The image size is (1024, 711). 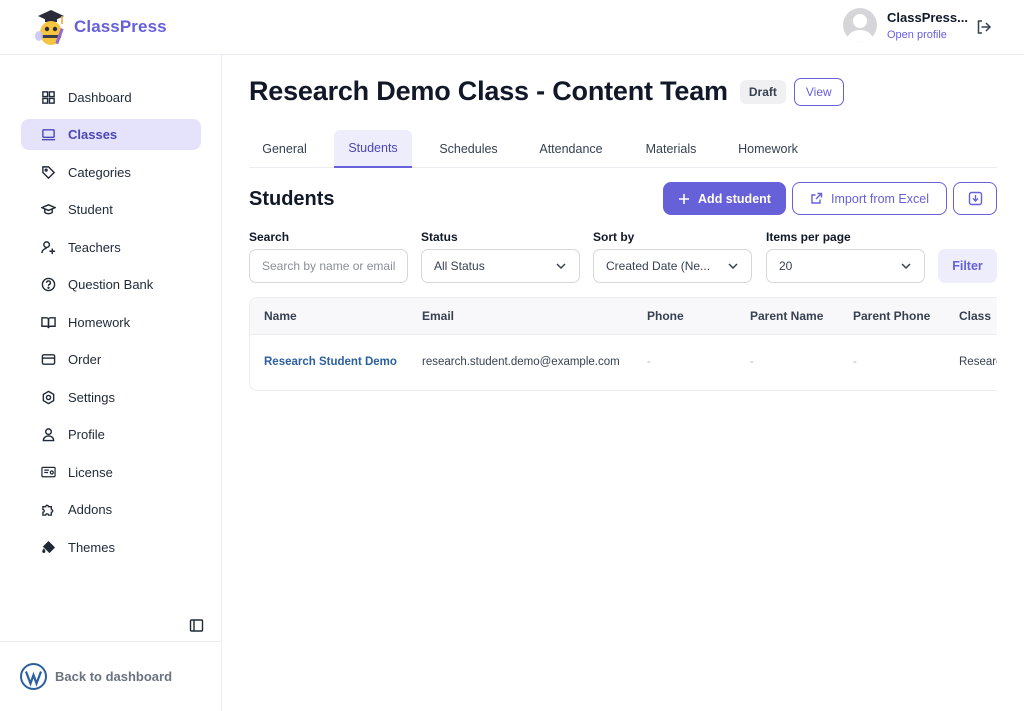 I want to click on sidebar-footer: Back to dashboard, so click(x=110, y=676).